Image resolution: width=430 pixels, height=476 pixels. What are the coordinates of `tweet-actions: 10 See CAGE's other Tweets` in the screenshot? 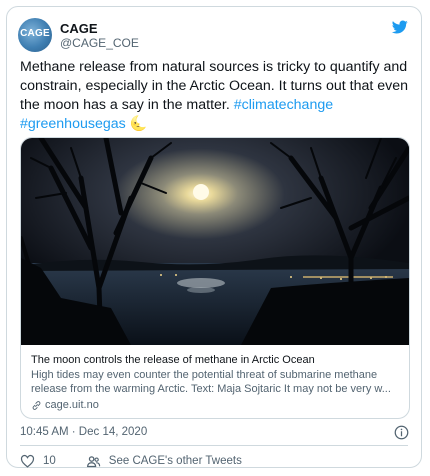 It's located at (131, 461).